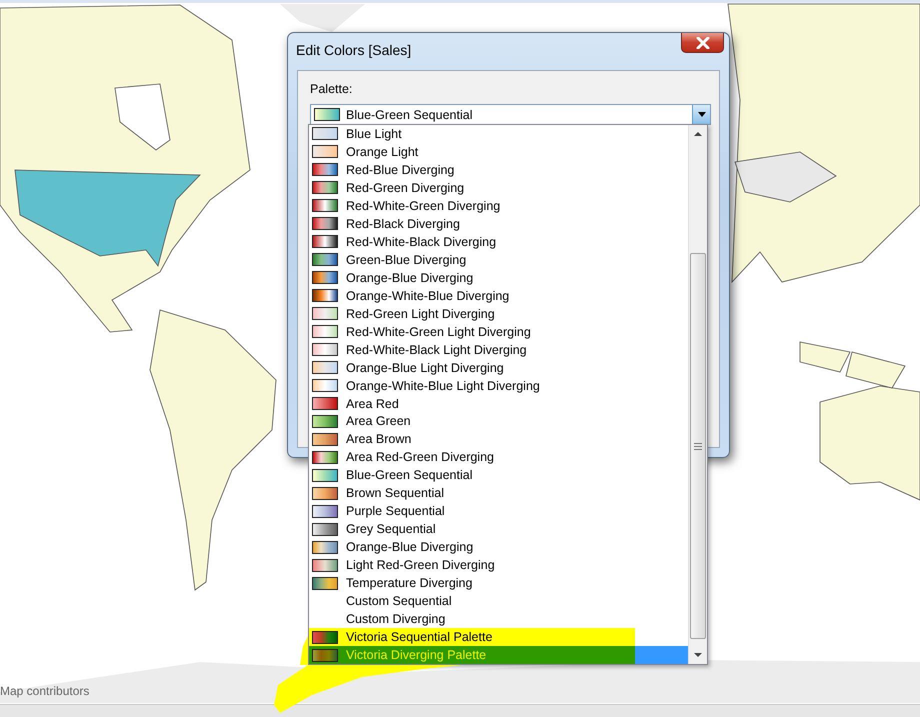  I want to click on scrollbar-thumb, so click(698, 446).